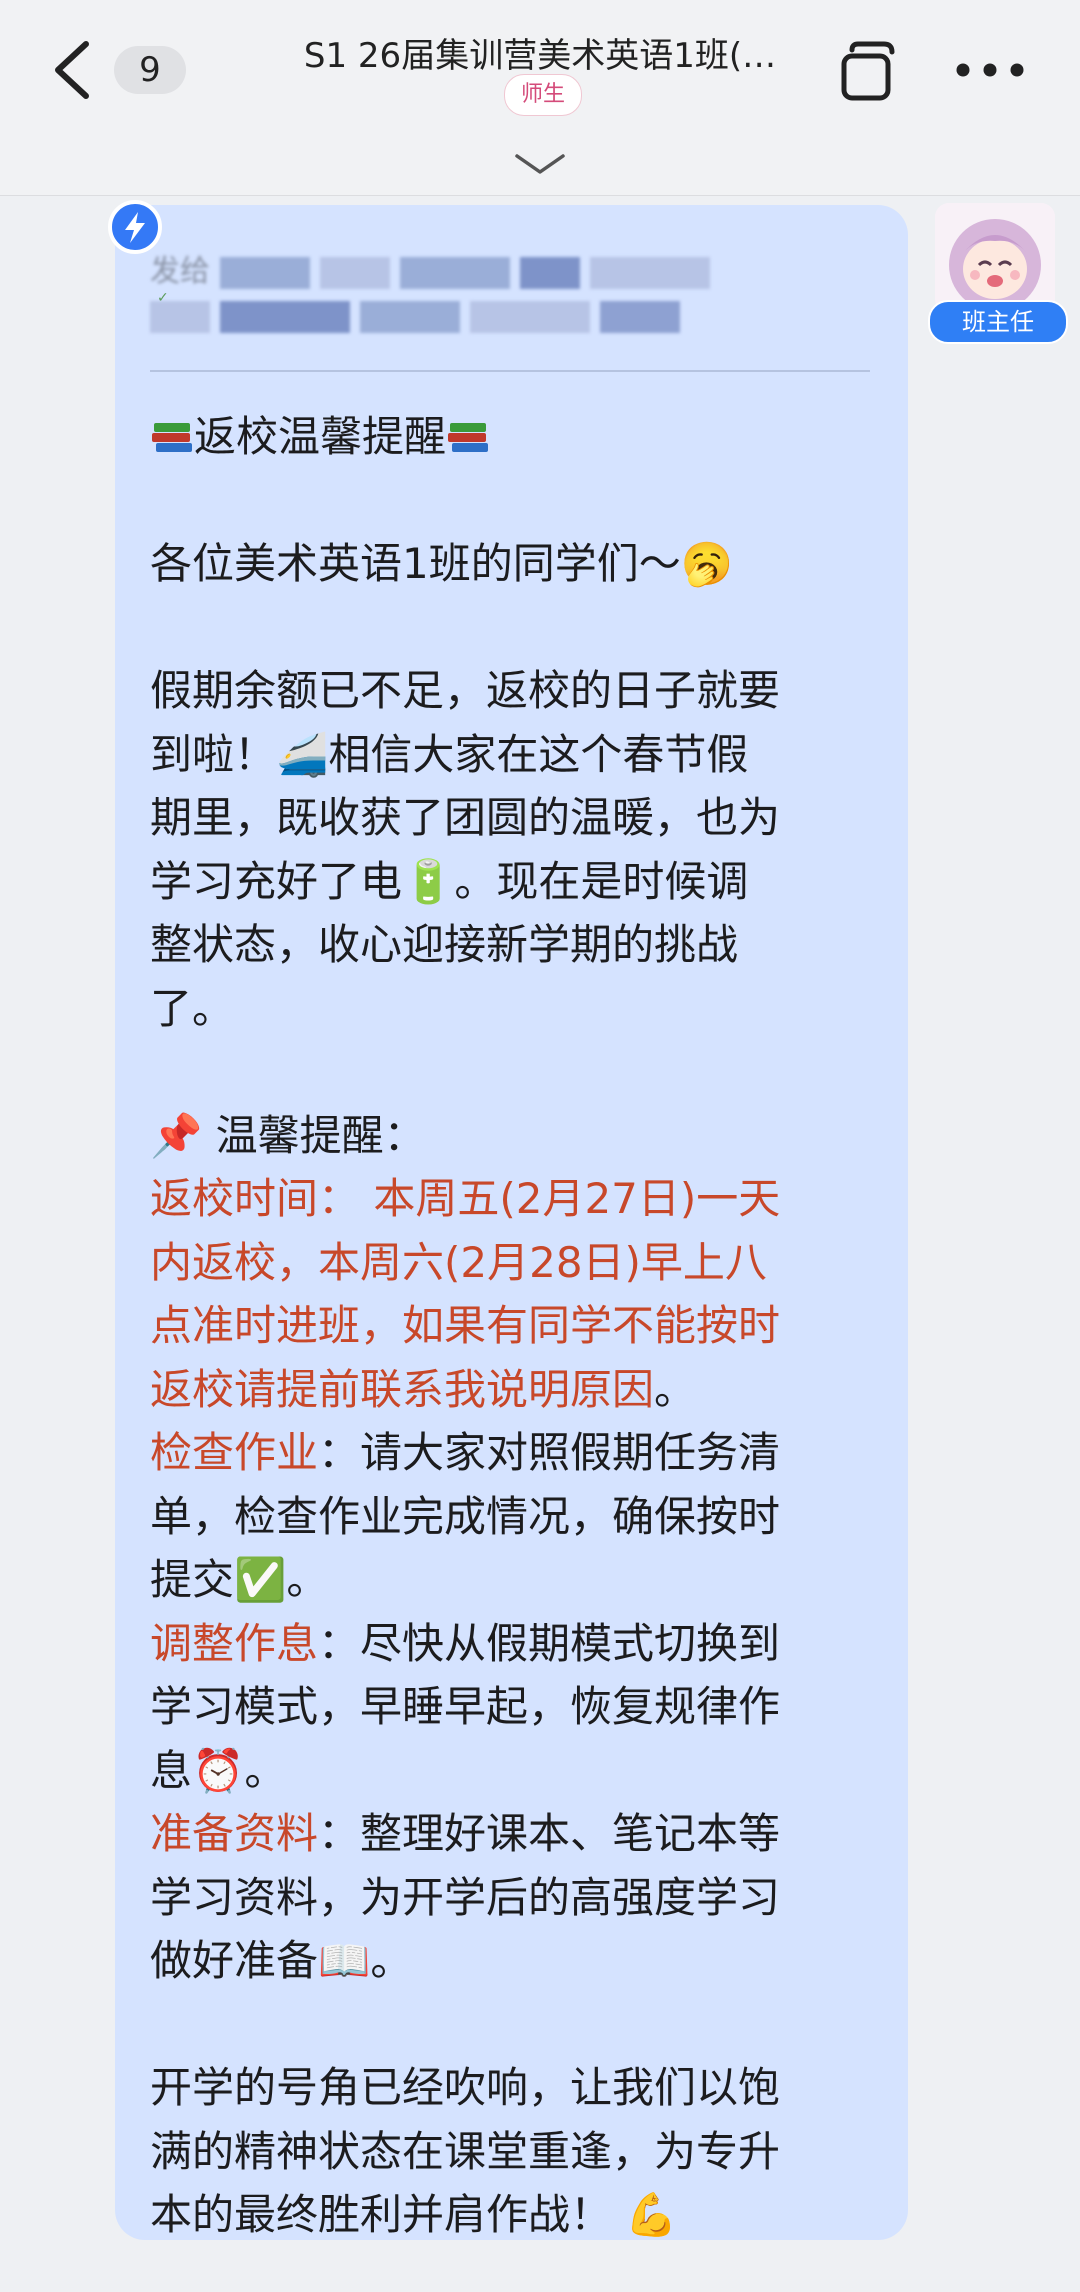 This screenshot has width=1080, height=2292. I want to click on flash-icon, so click(135, 227).